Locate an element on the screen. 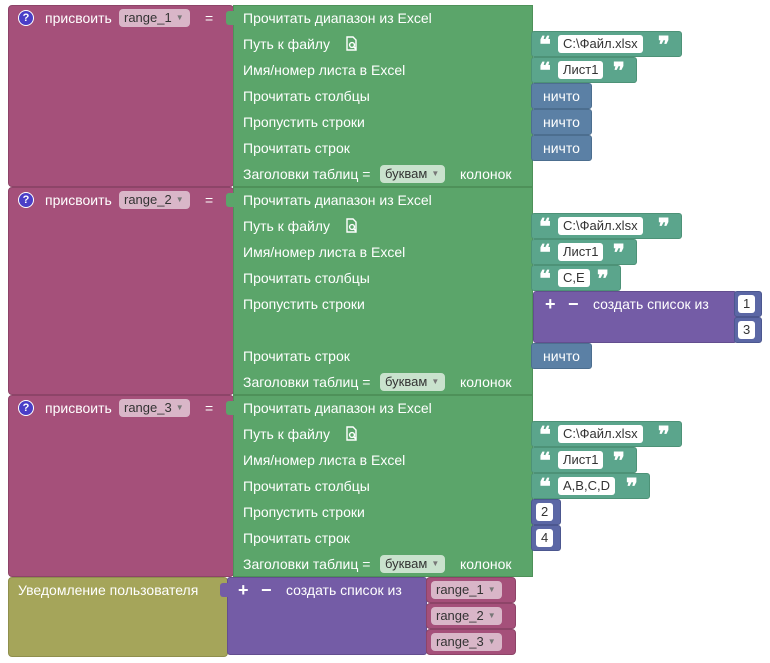 The width and height of the screenshot is (770, 663). number-field: 3 is located at coordinates (747, 330).